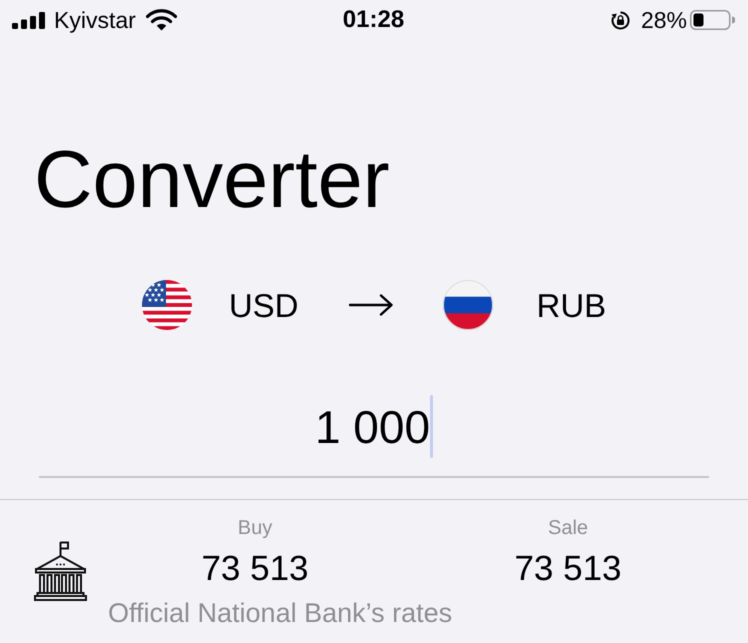 The width and height of the screenshot is (748, 643). I want to click on wifi-icon, so click(161, 20).